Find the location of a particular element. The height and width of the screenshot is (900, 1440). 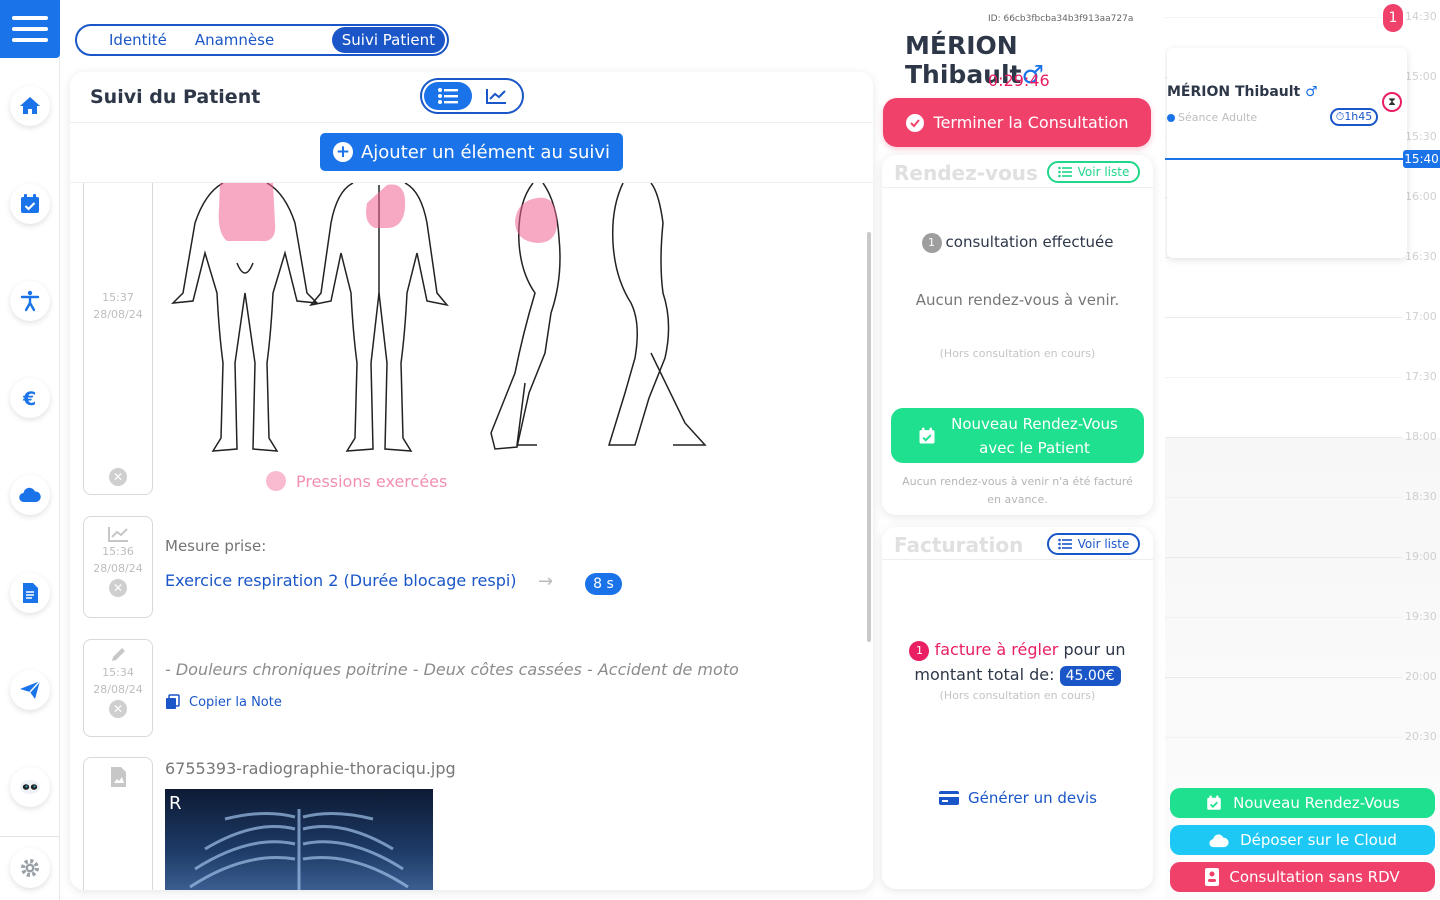

tab-anamnese: Anamnèse is located at coordinates (234, 40).